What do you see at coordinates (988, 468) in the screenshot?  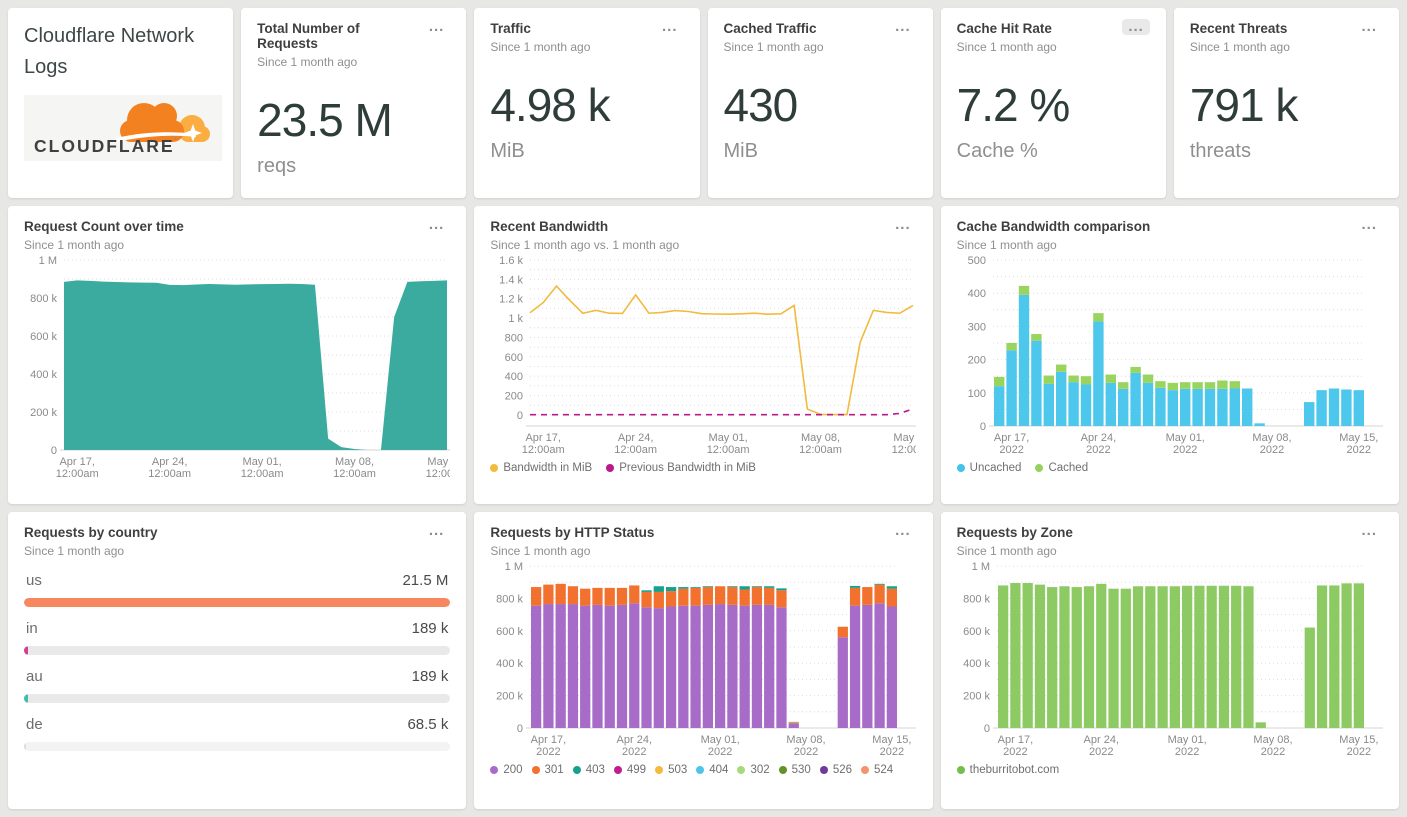 I see `legend-item: Uncached` at bounding box center [988, 468].